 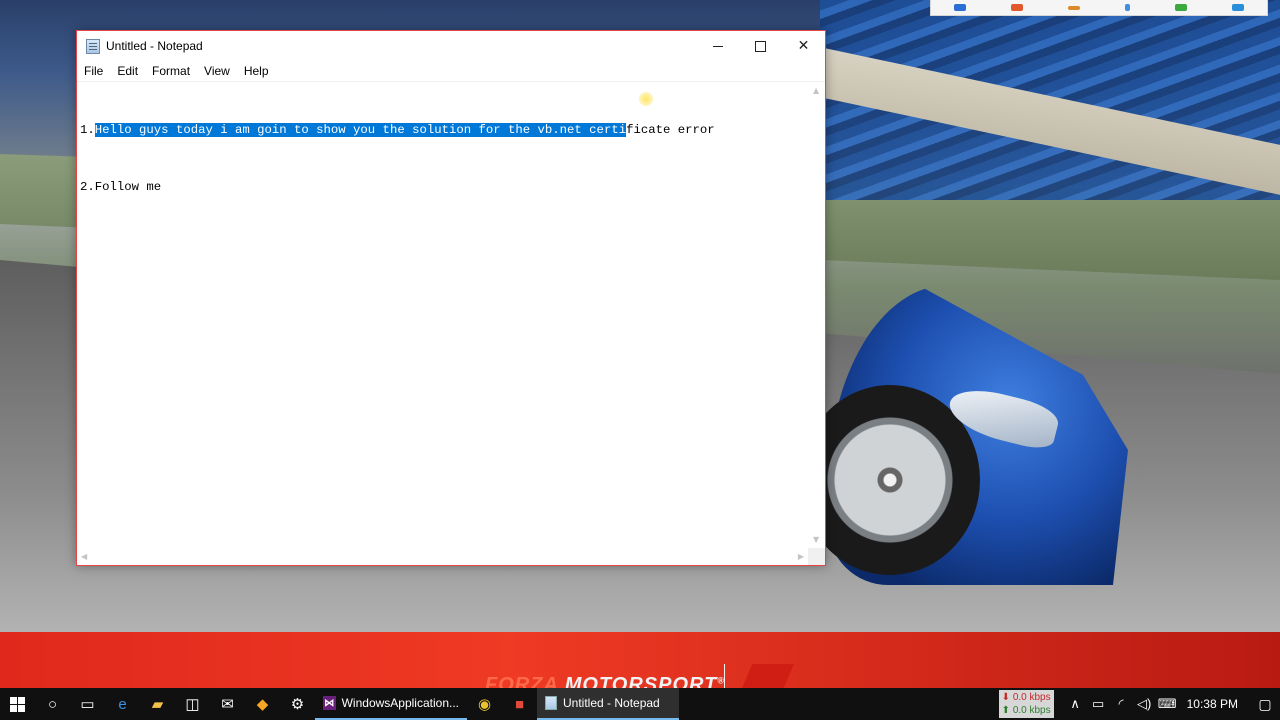 What do you see at coordinates (1026, 704) in the screenshot?
I see `network-speed-meter: ⬇ 0.0 kbps ⬆ 0.0 kbps` at bounding box center [1026, 704].